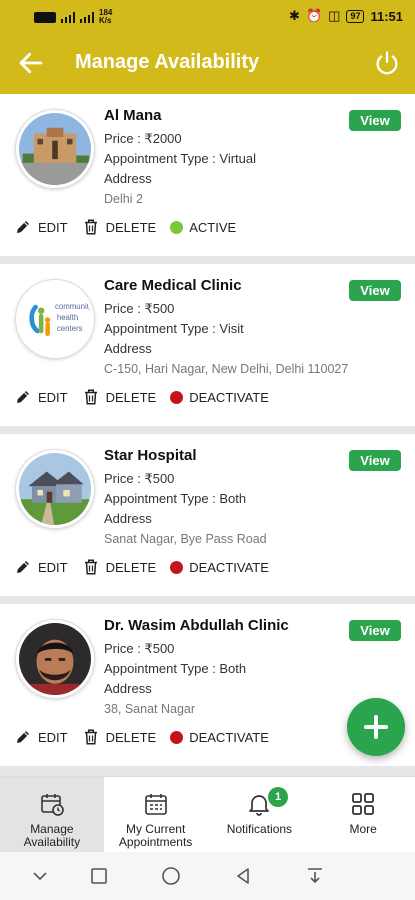 This screenshot has height=900, width=415. Describe the element at coordinates (40, 876) in the screenshot. I see `chevron-down-icon` at that location.